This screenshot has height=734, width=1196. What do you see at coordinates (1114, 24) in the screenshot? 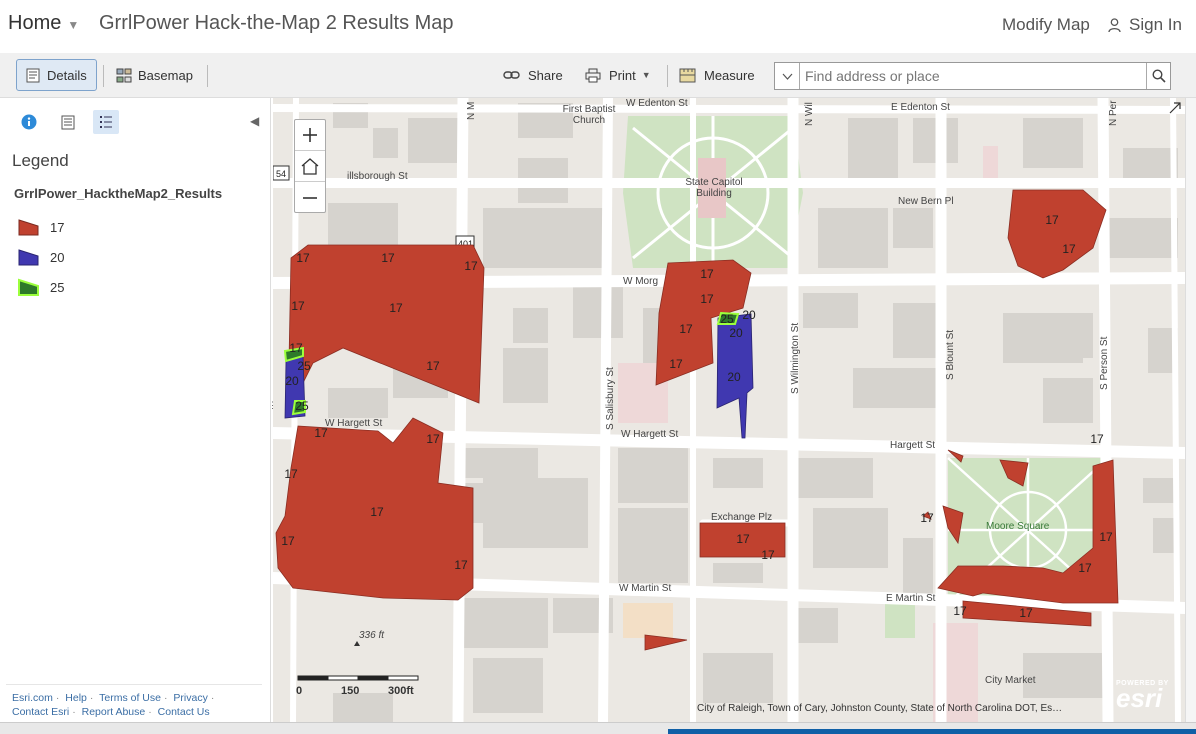
I see `user-icon` at bounding box center [1114, 24].